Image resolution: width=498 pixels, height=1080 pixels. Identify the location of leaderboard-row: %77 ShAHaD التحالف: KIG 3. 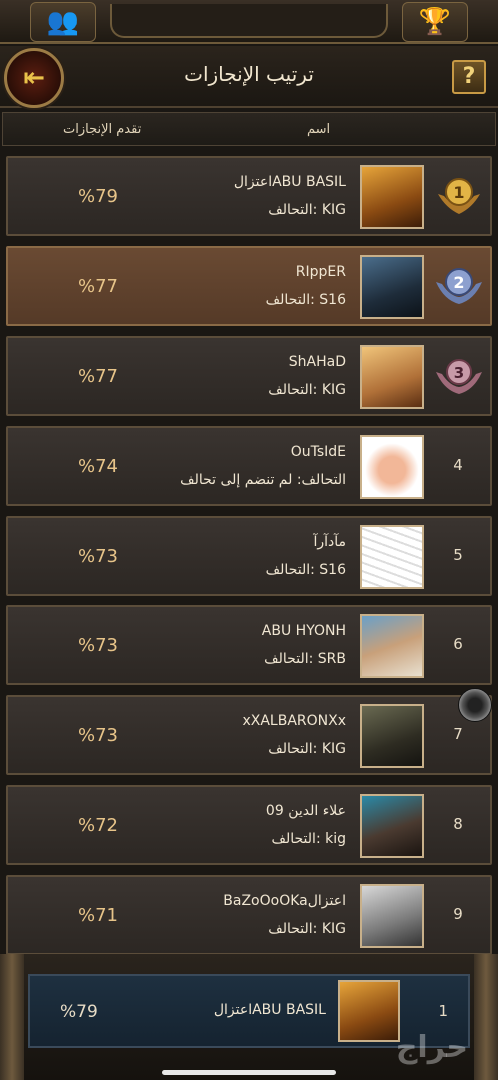
(249, 376).